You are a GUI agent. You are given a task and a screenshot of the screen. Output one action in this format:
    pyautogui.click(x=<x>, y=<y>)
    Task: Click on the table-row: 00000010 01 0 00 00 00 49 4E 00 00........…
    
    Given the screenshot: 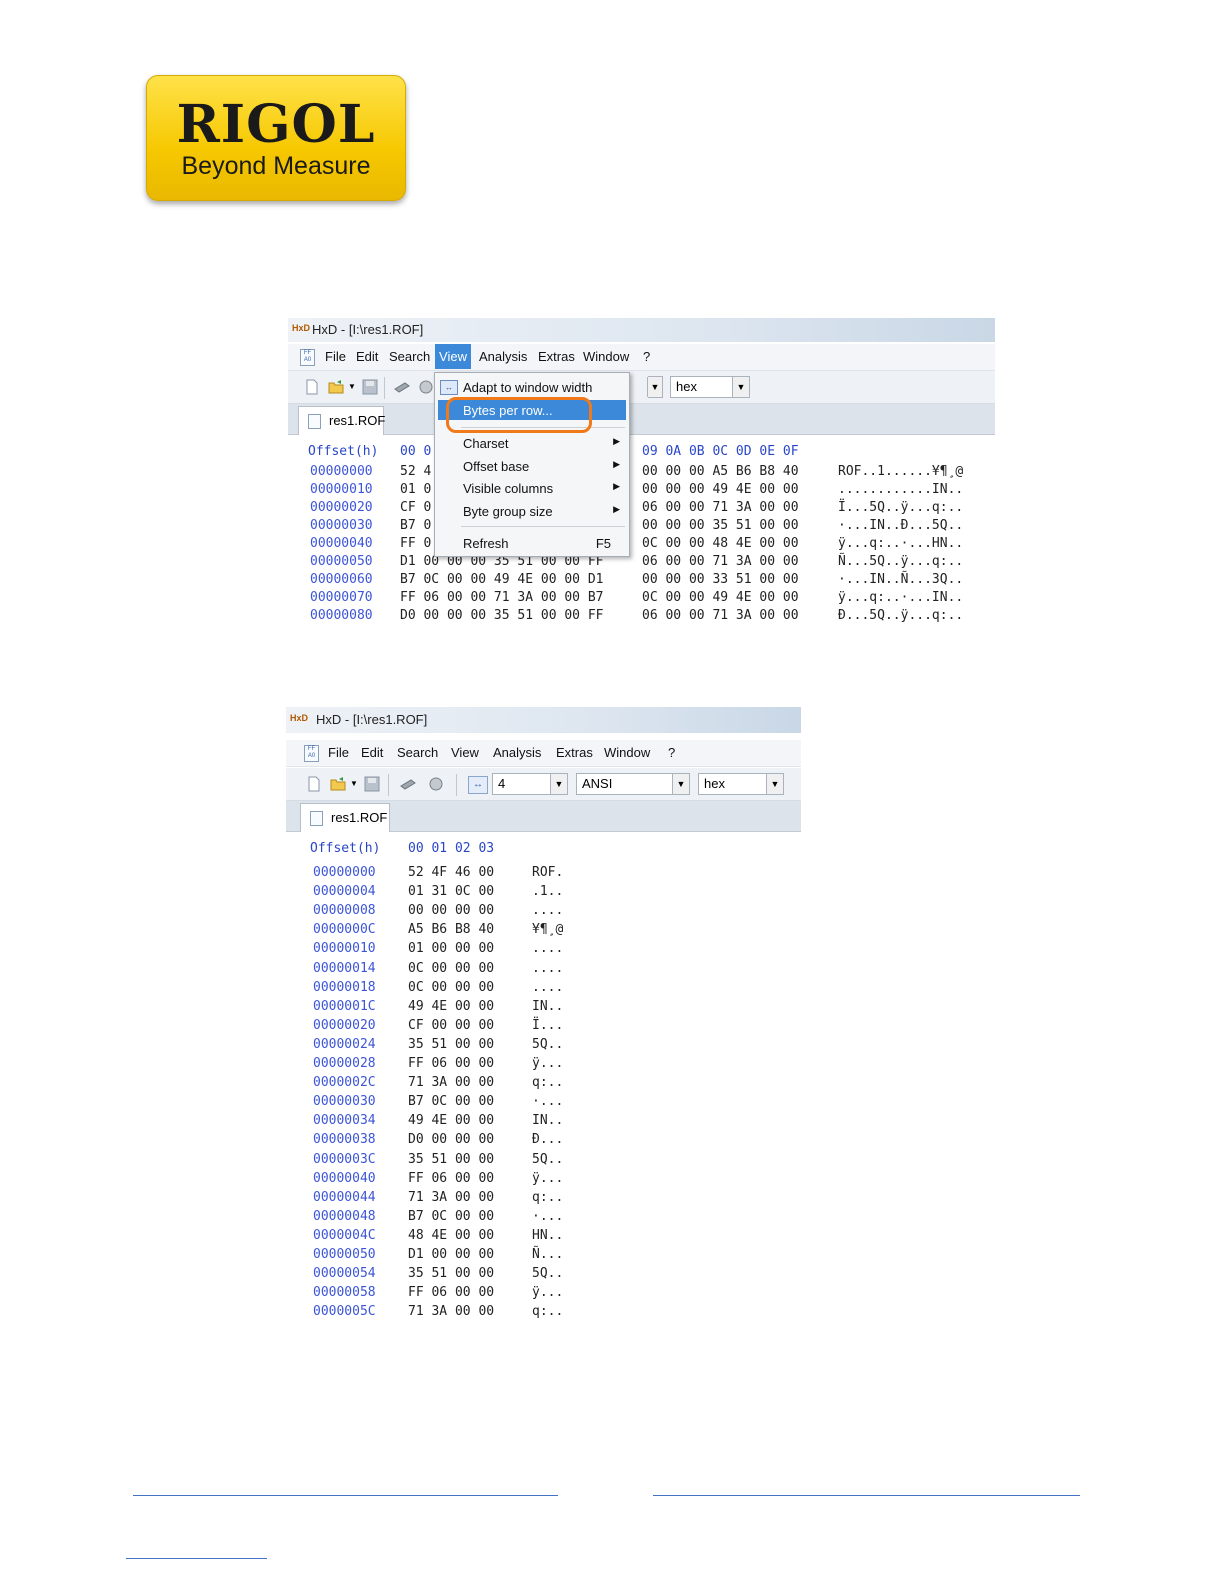 What is the action you would take?
    pyautogui.click(x=641, y=491)
    